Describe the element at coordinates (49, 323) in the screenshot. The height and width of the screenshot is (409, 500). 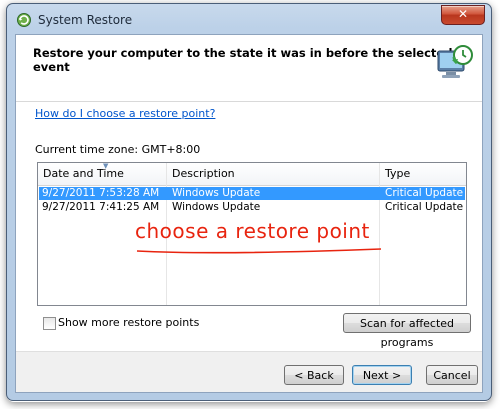
I see `show-more-checkbox` at that location.